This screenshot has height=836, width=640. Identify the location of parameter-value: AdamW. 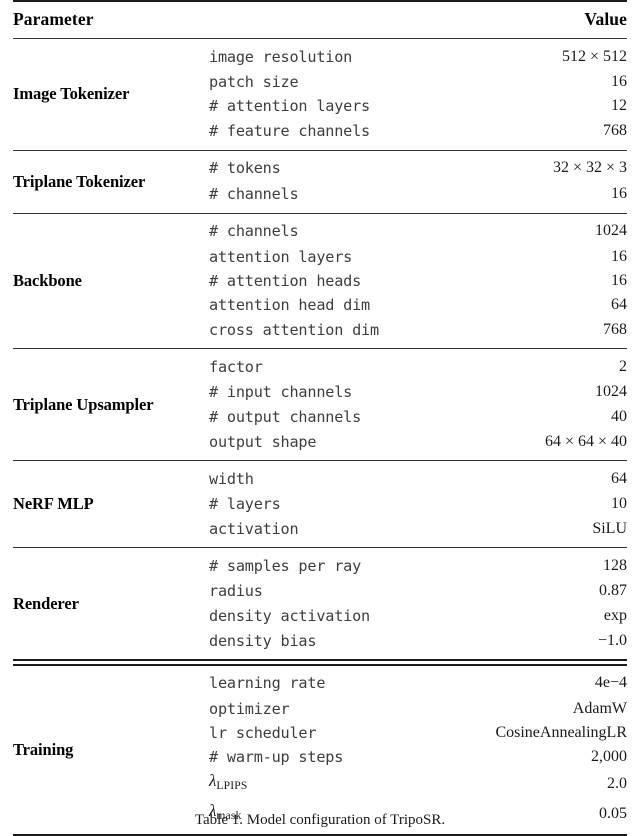
(599, 708).